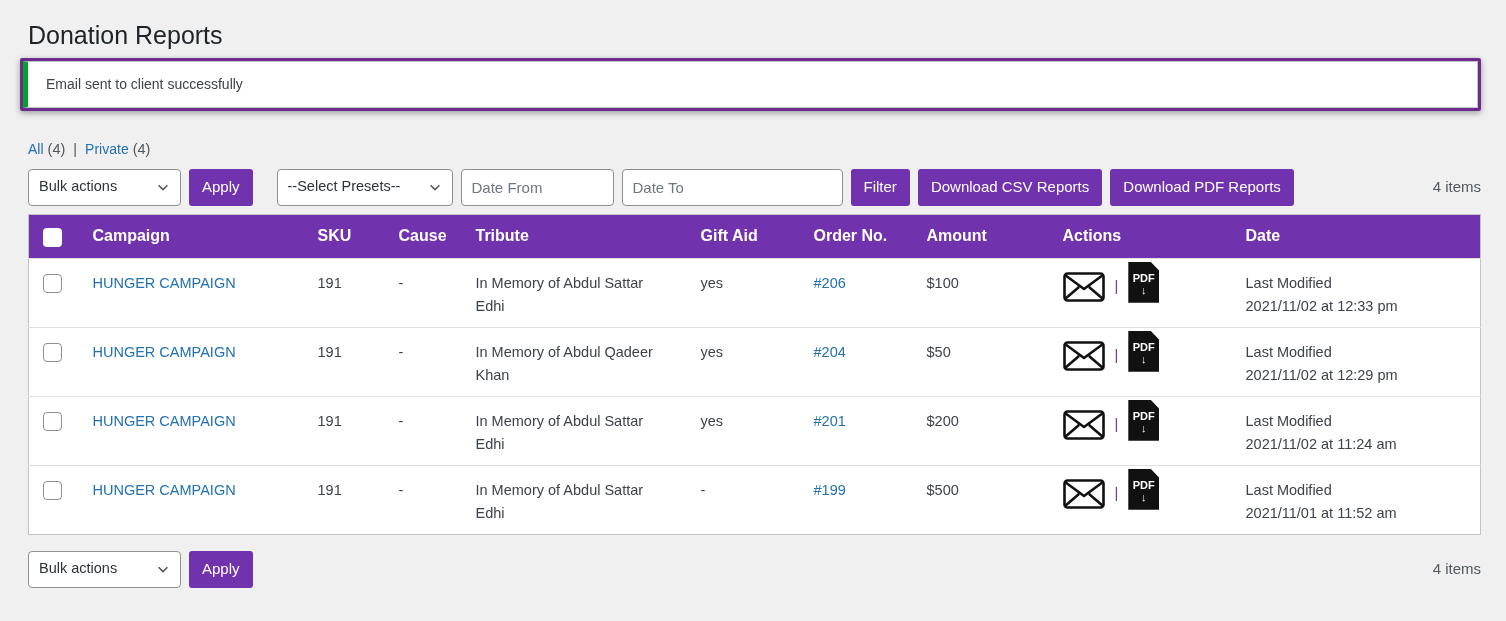  Describe the element at coordinates (732, 187) in the screenshot. I see `date-to-field: Date To` at that location.